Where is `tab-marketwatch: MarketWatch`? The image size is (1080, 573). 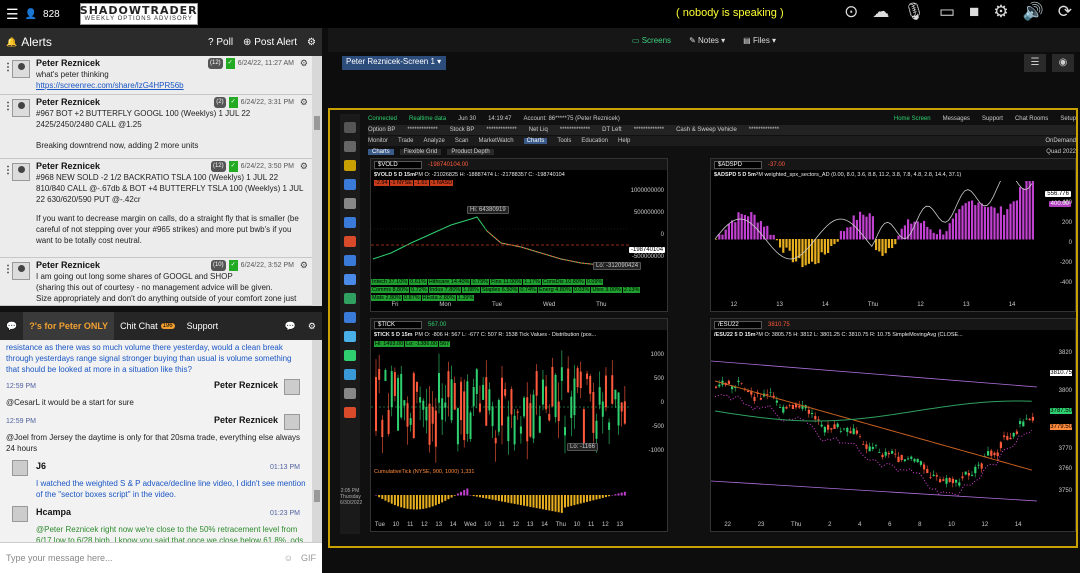 tab-marketwatch: MarketWatch is located at coordinates (496, 141).